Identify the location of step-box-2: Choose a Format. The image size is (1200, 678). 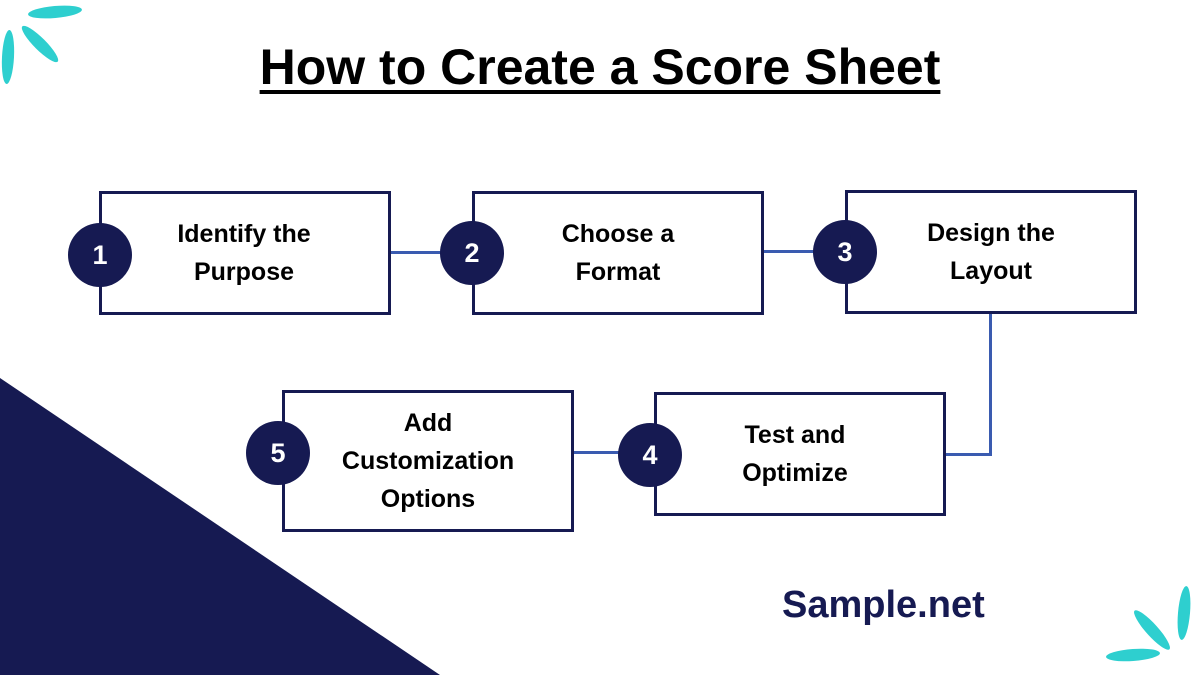
(618, 253).